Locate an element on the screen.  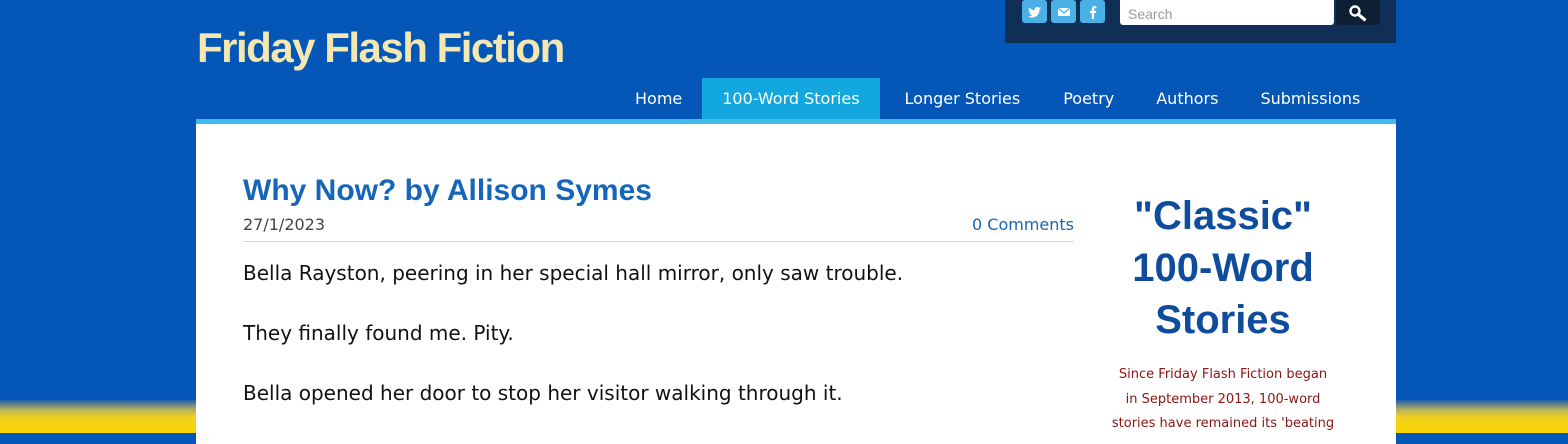
search-button is located at coordinates (1358, 12).